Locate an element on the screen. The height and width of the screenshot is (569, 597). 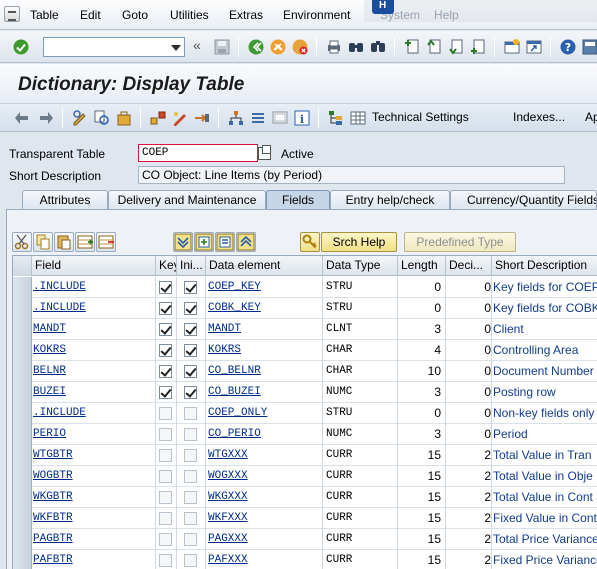
next-page-icon is located at coordinates (456, 47).